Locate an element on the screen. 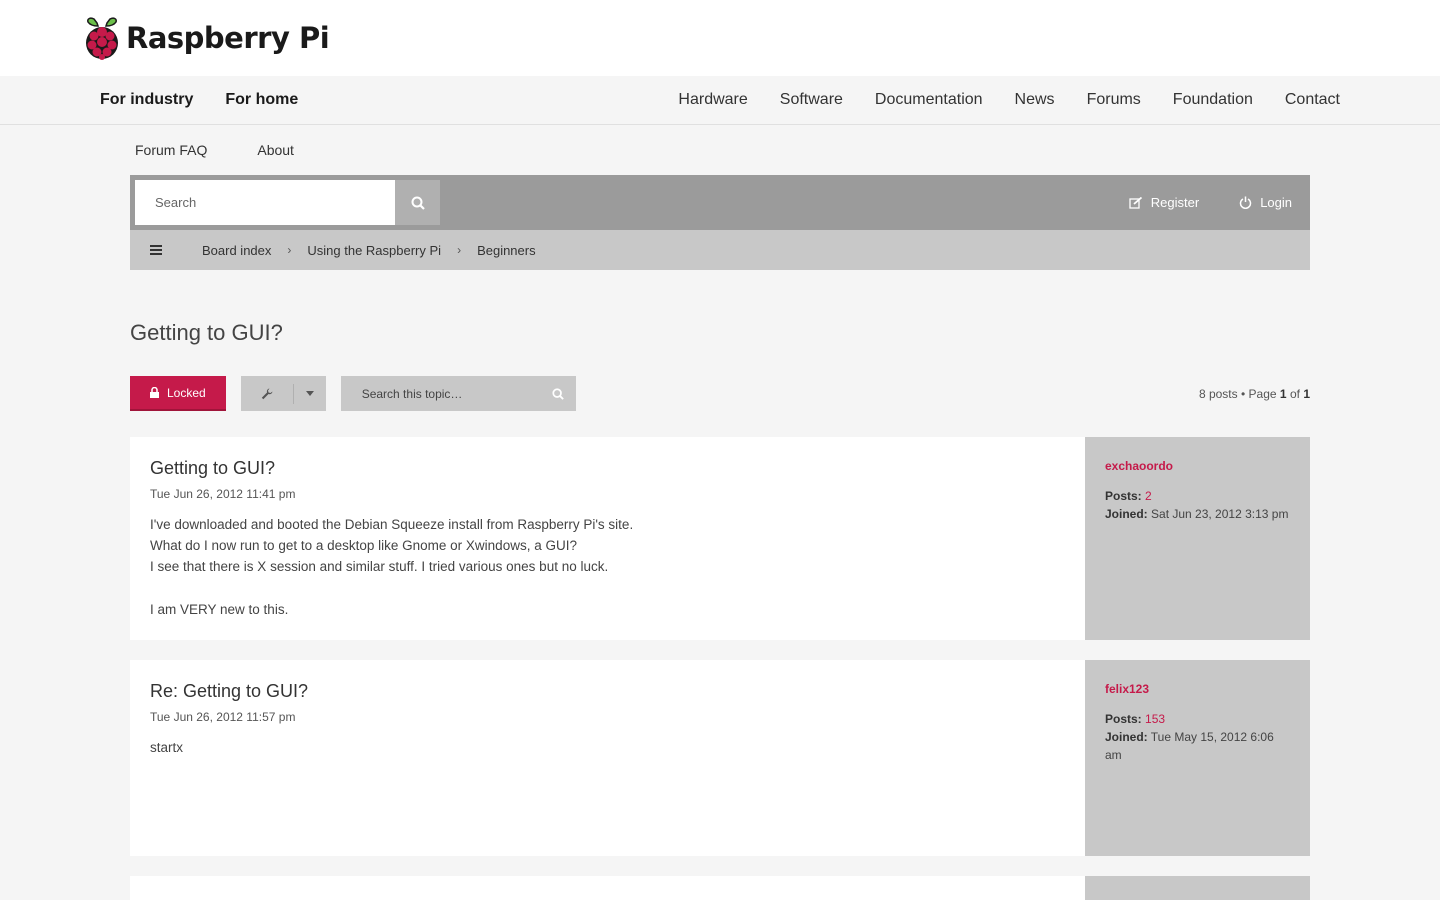  register-link: Register is located at coordinates (1164, 202).